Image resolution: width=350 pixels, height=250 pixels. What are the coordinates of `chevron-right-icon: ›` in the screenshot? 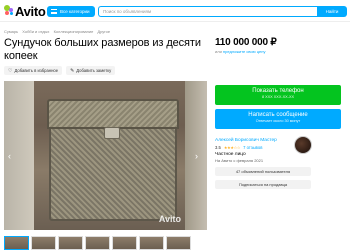 It's located at (196, 156).